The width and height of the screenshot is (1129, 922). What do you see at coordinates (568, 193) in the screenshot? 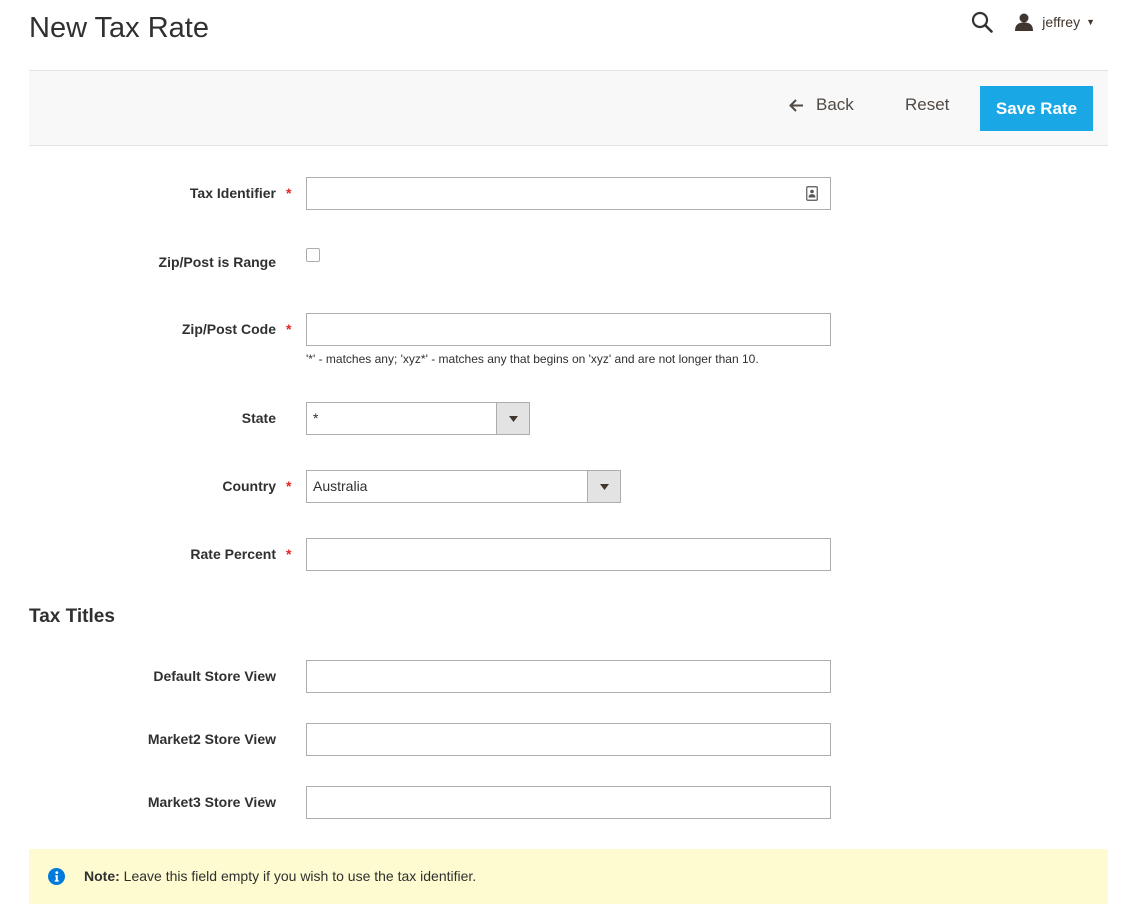
I see `tax-identifier-input` at bounding box center [568, 193].